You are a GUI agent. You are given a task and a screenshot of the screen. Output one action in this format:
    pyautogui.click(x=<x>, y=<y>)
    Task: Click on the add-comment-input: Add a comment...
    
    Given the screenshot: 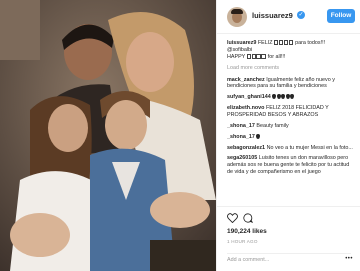 What is the action you would take?
    pyautogui.click(x=289, y=259)
    